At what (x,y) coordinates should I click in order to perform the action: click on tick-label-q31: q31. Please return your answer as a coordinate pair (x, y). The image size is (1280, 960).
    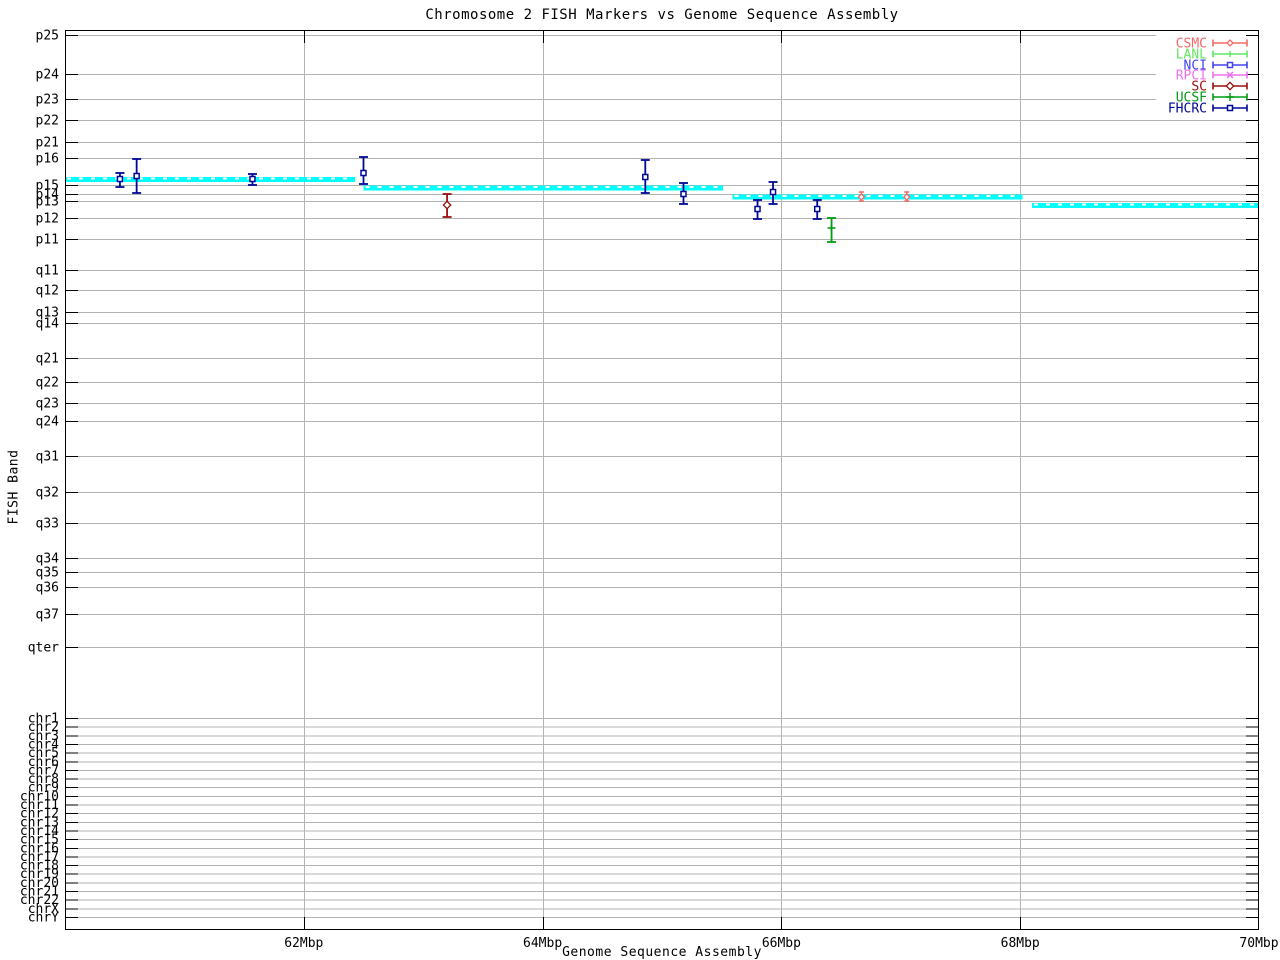
    Looking at the image, I should click on (47, 457).